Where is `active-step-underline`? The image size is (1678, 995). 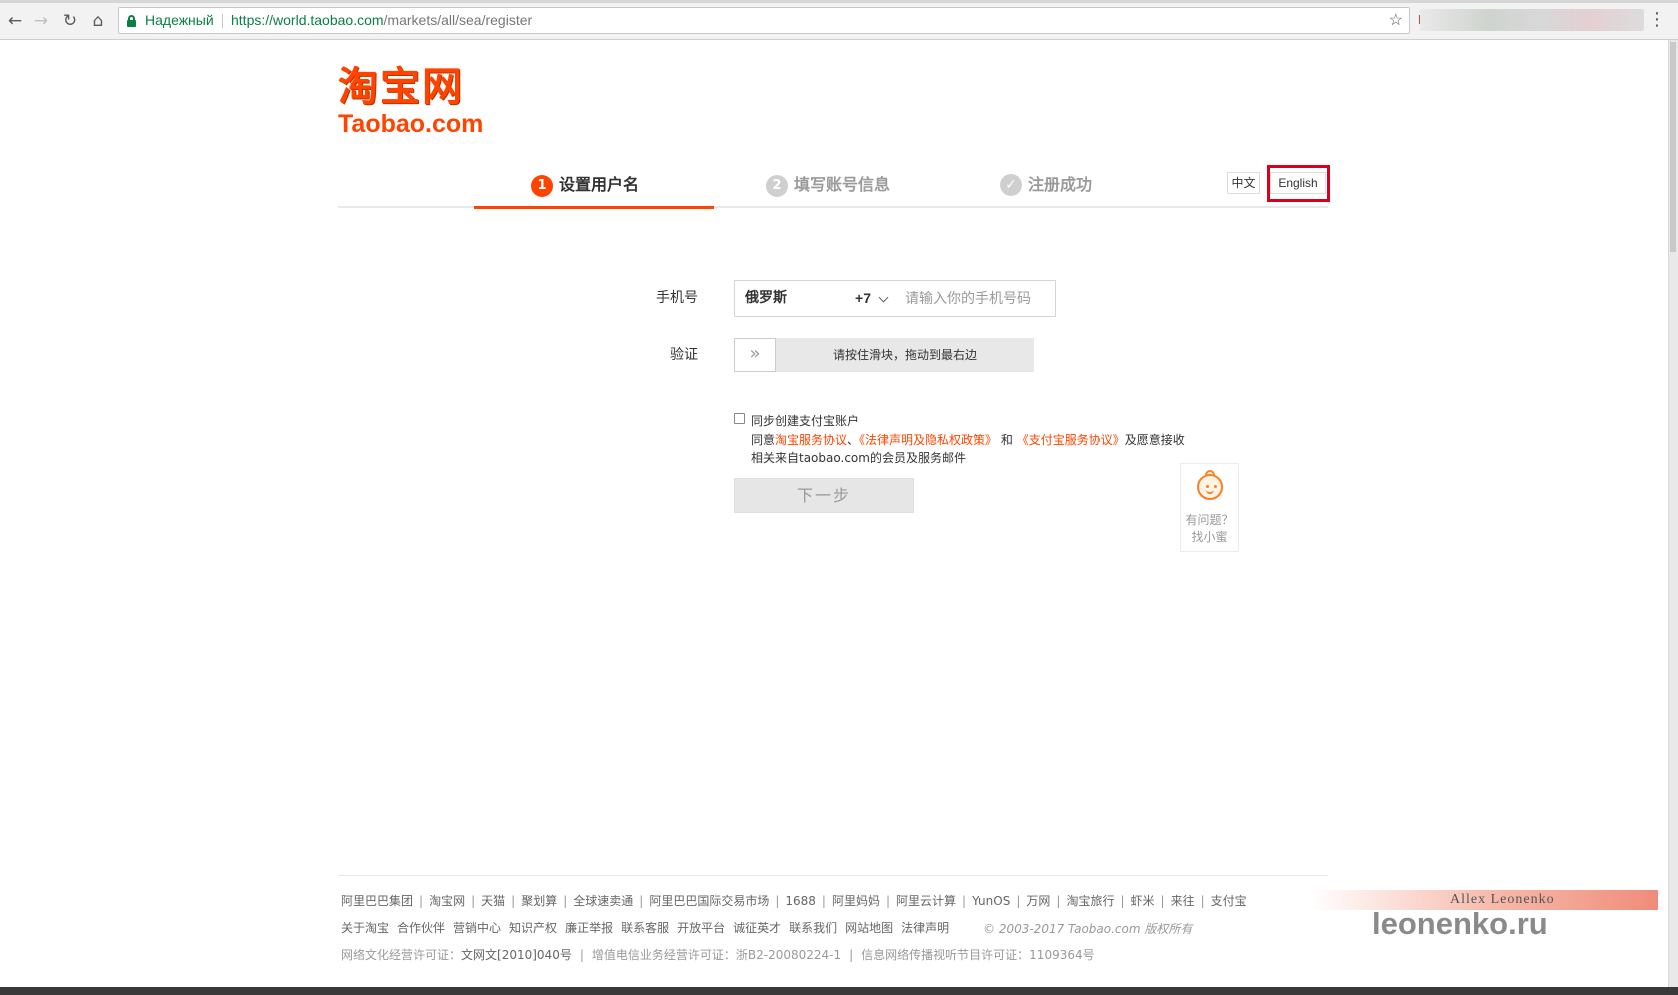
active-step-underline is located at coordinates (594, 207).